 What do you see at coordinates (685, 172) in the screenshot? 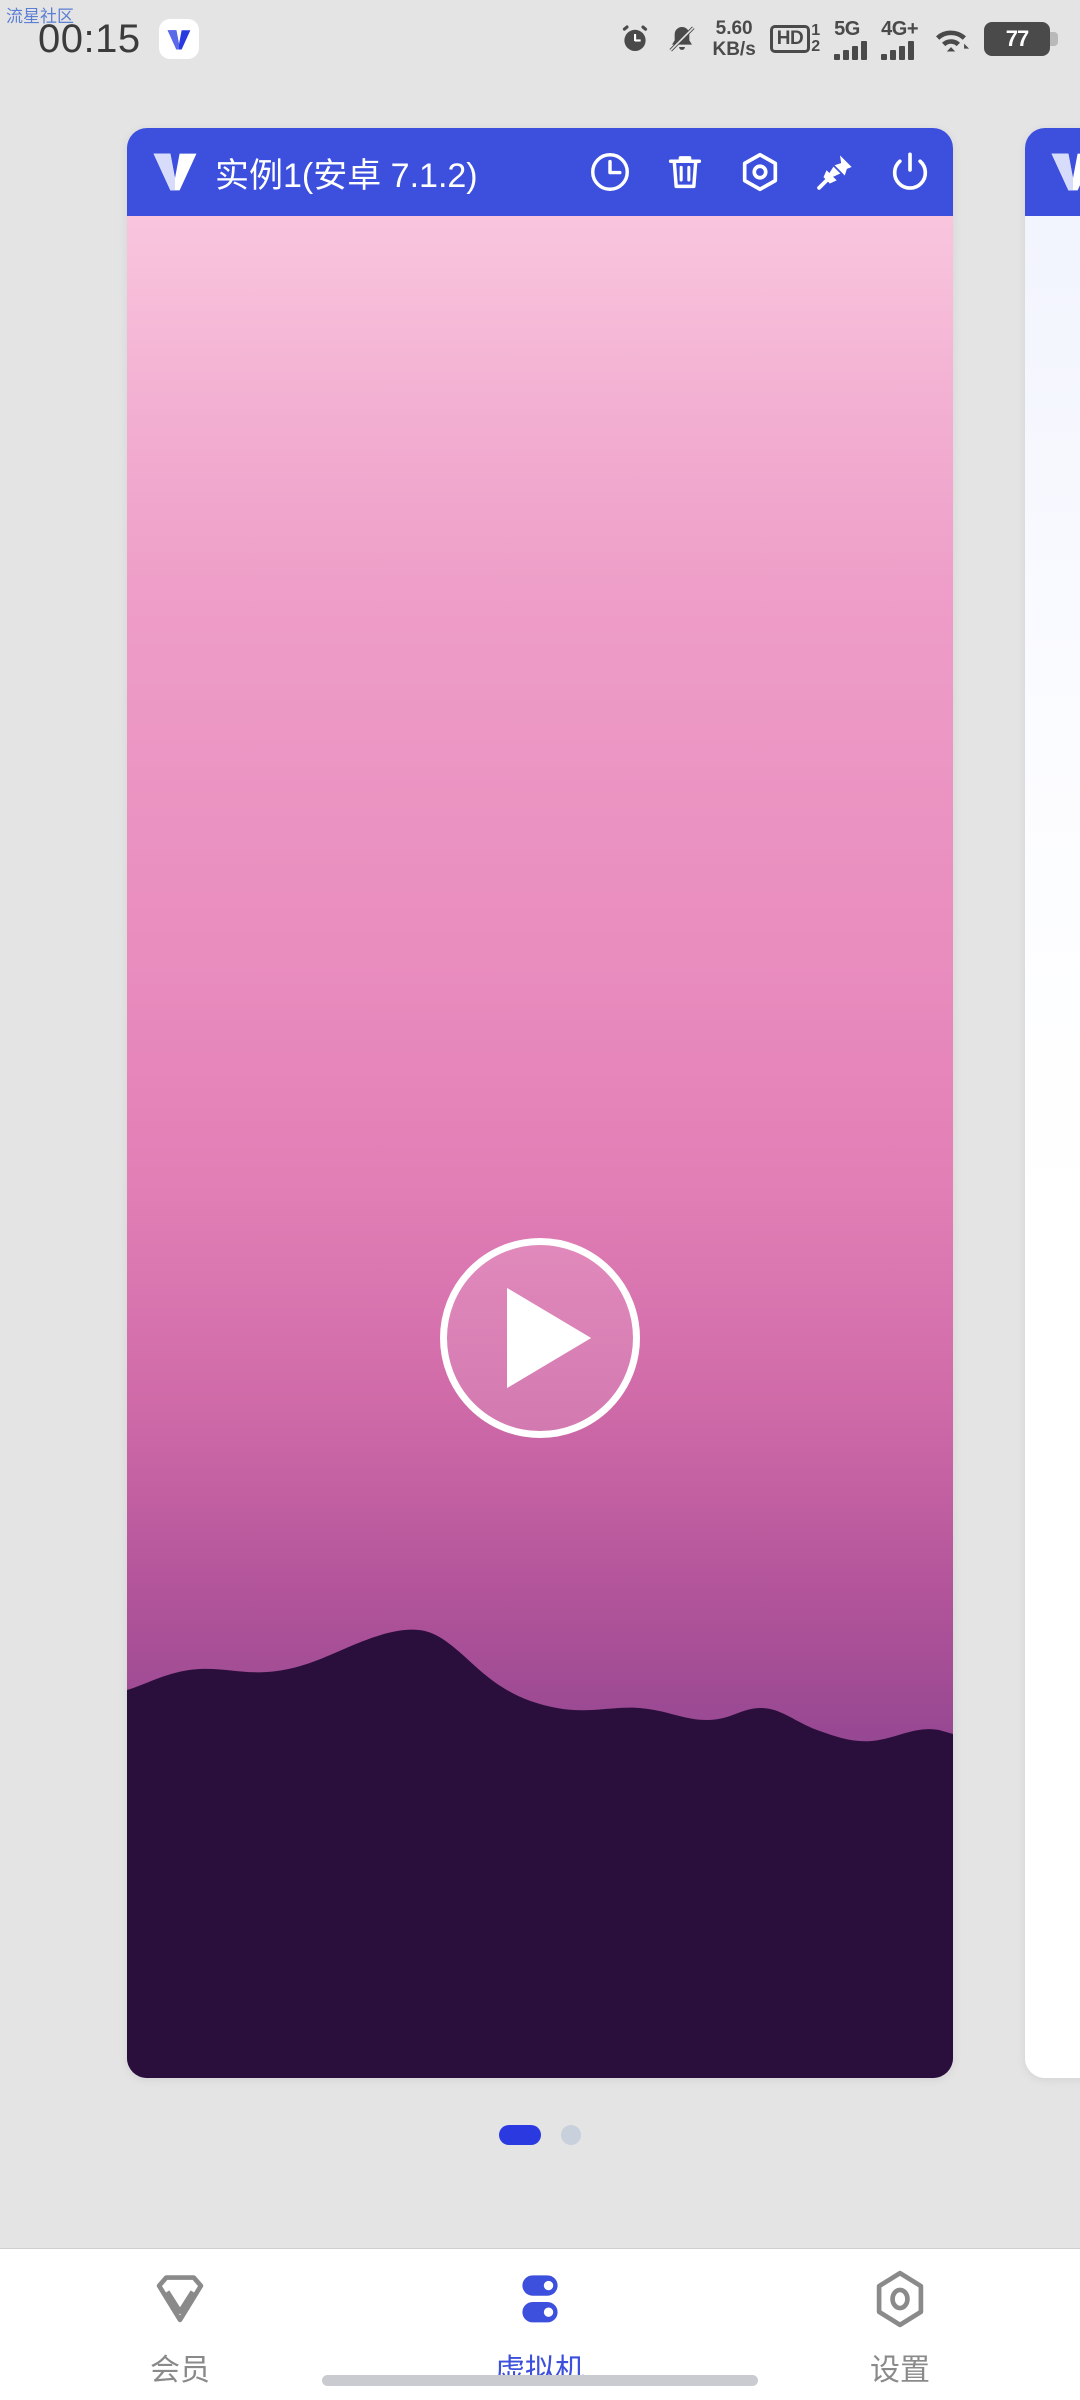
I see `trash-icon` at bounding box center [685, 172].